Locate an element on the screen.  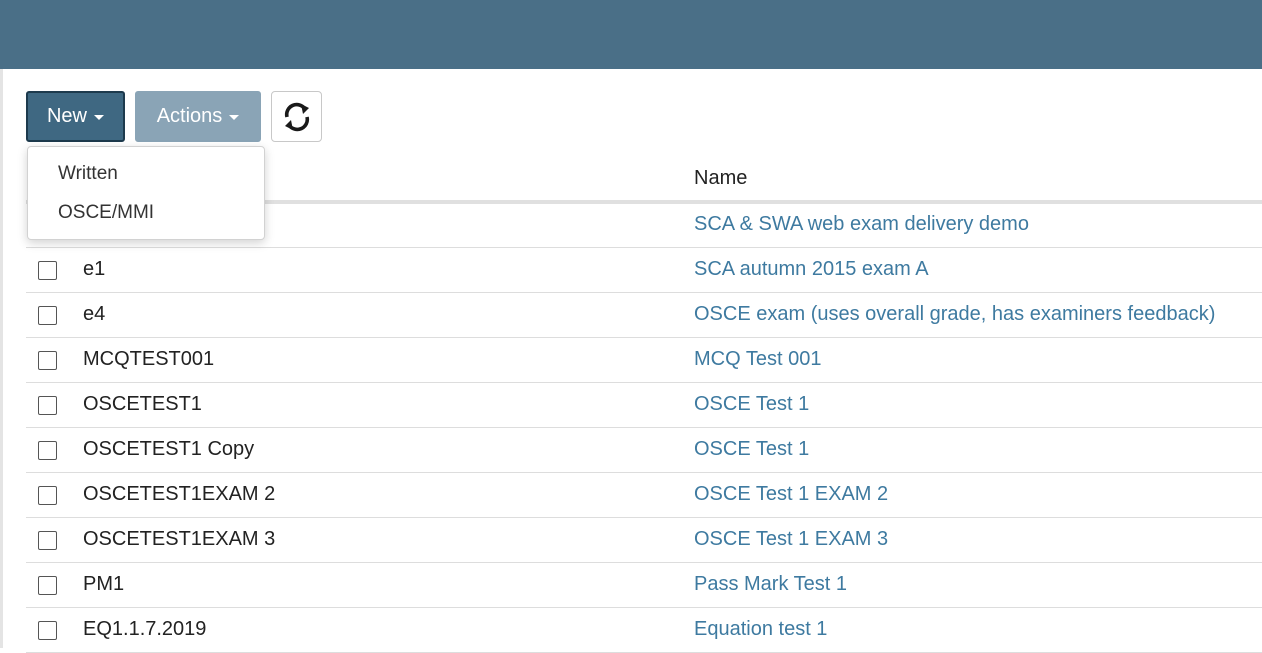
menu-item-osce-mmi: OSCE/MMI is located at coordinates (106, 213).